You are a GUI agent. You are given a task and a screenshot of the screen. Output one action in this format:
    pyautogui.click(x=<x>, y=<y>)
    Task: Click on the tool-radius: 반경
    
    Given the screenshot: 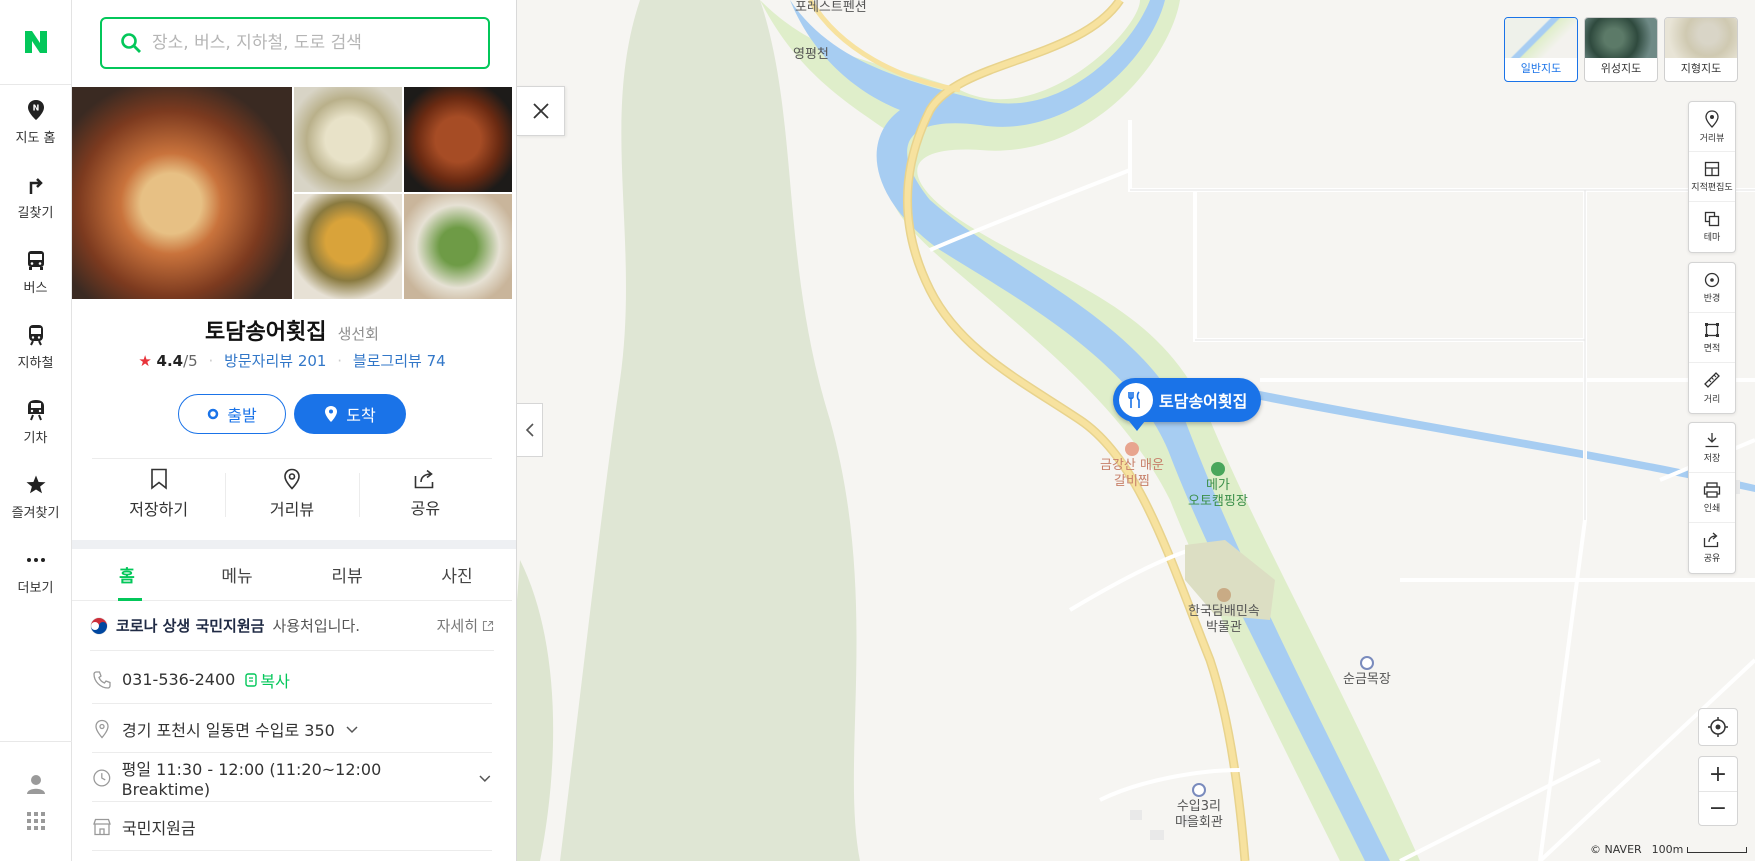 What is the action you would take?
    pyautogui.click(x=1712, y=288)
    